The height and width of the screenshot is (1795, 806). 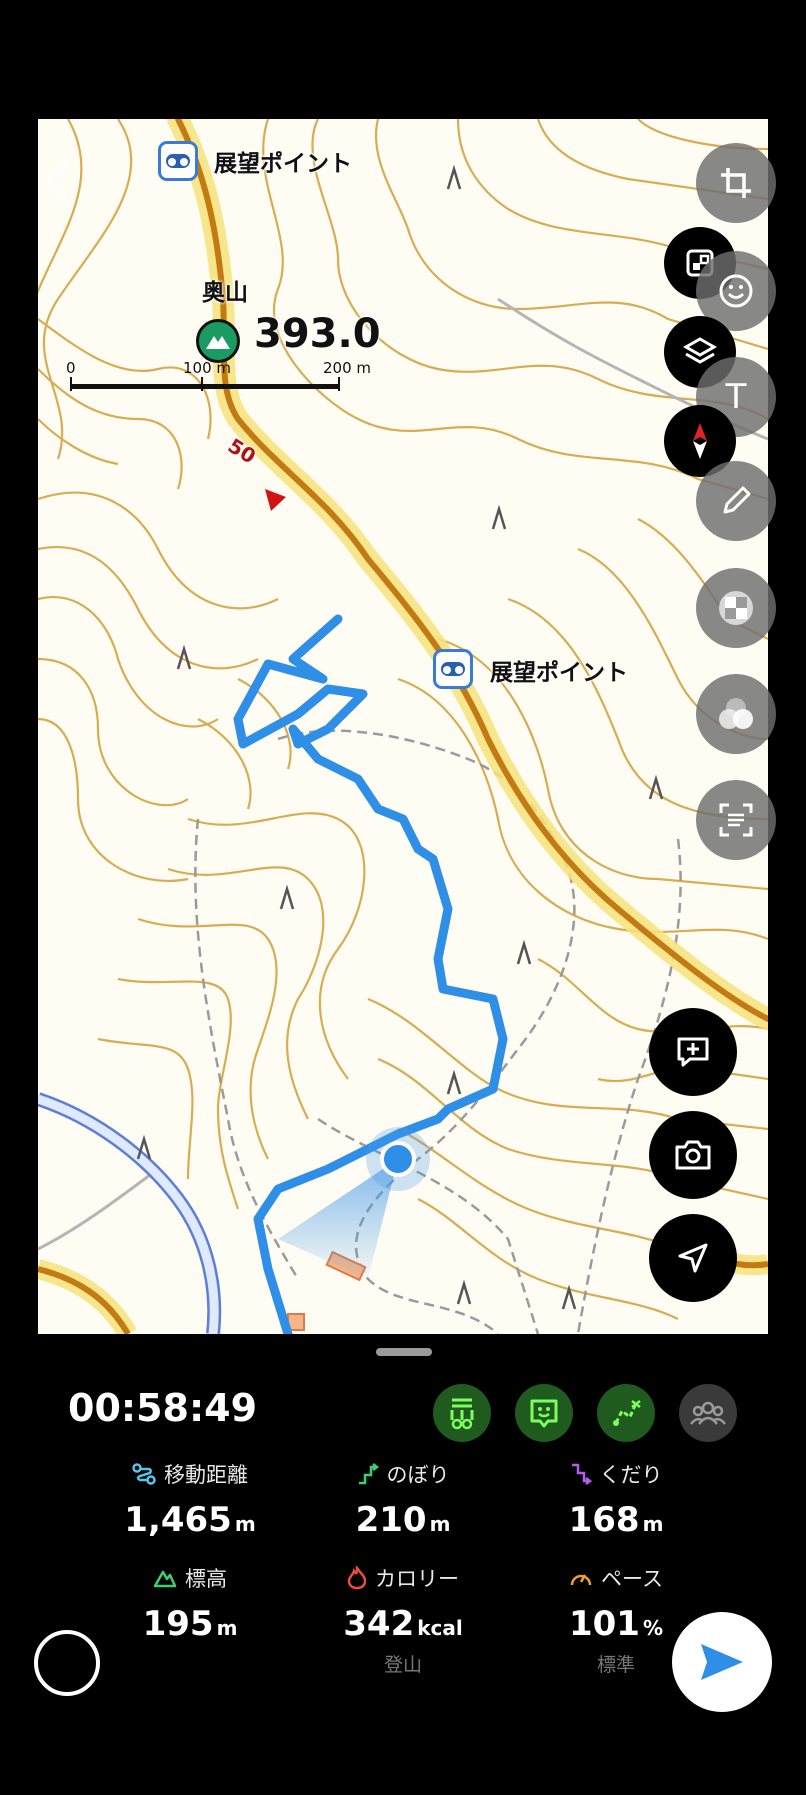 What do you see at coordinates (205, 384) in the screenshot?
I see `scale-bar` at bounding box center [205, 384].